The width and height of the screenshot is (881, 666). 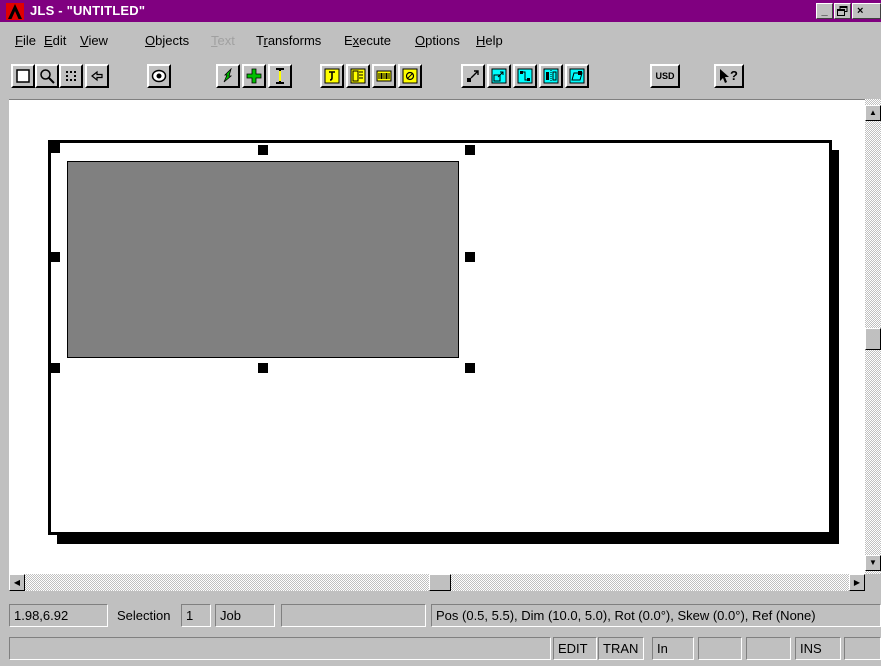 I want to click on scroll-up-button: ▲, so click(x=873, y=113).